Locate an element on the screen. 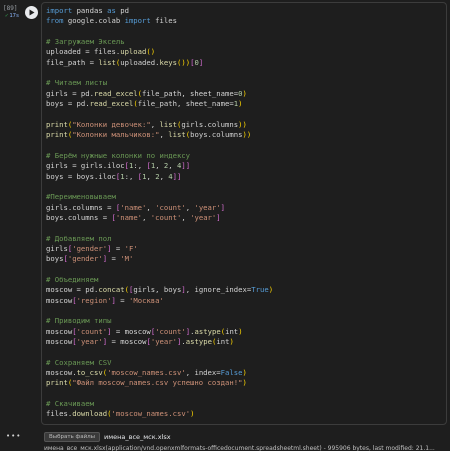 This screenshot has width=450, height=451. run-cell-button is located at coordinates (31, 12).